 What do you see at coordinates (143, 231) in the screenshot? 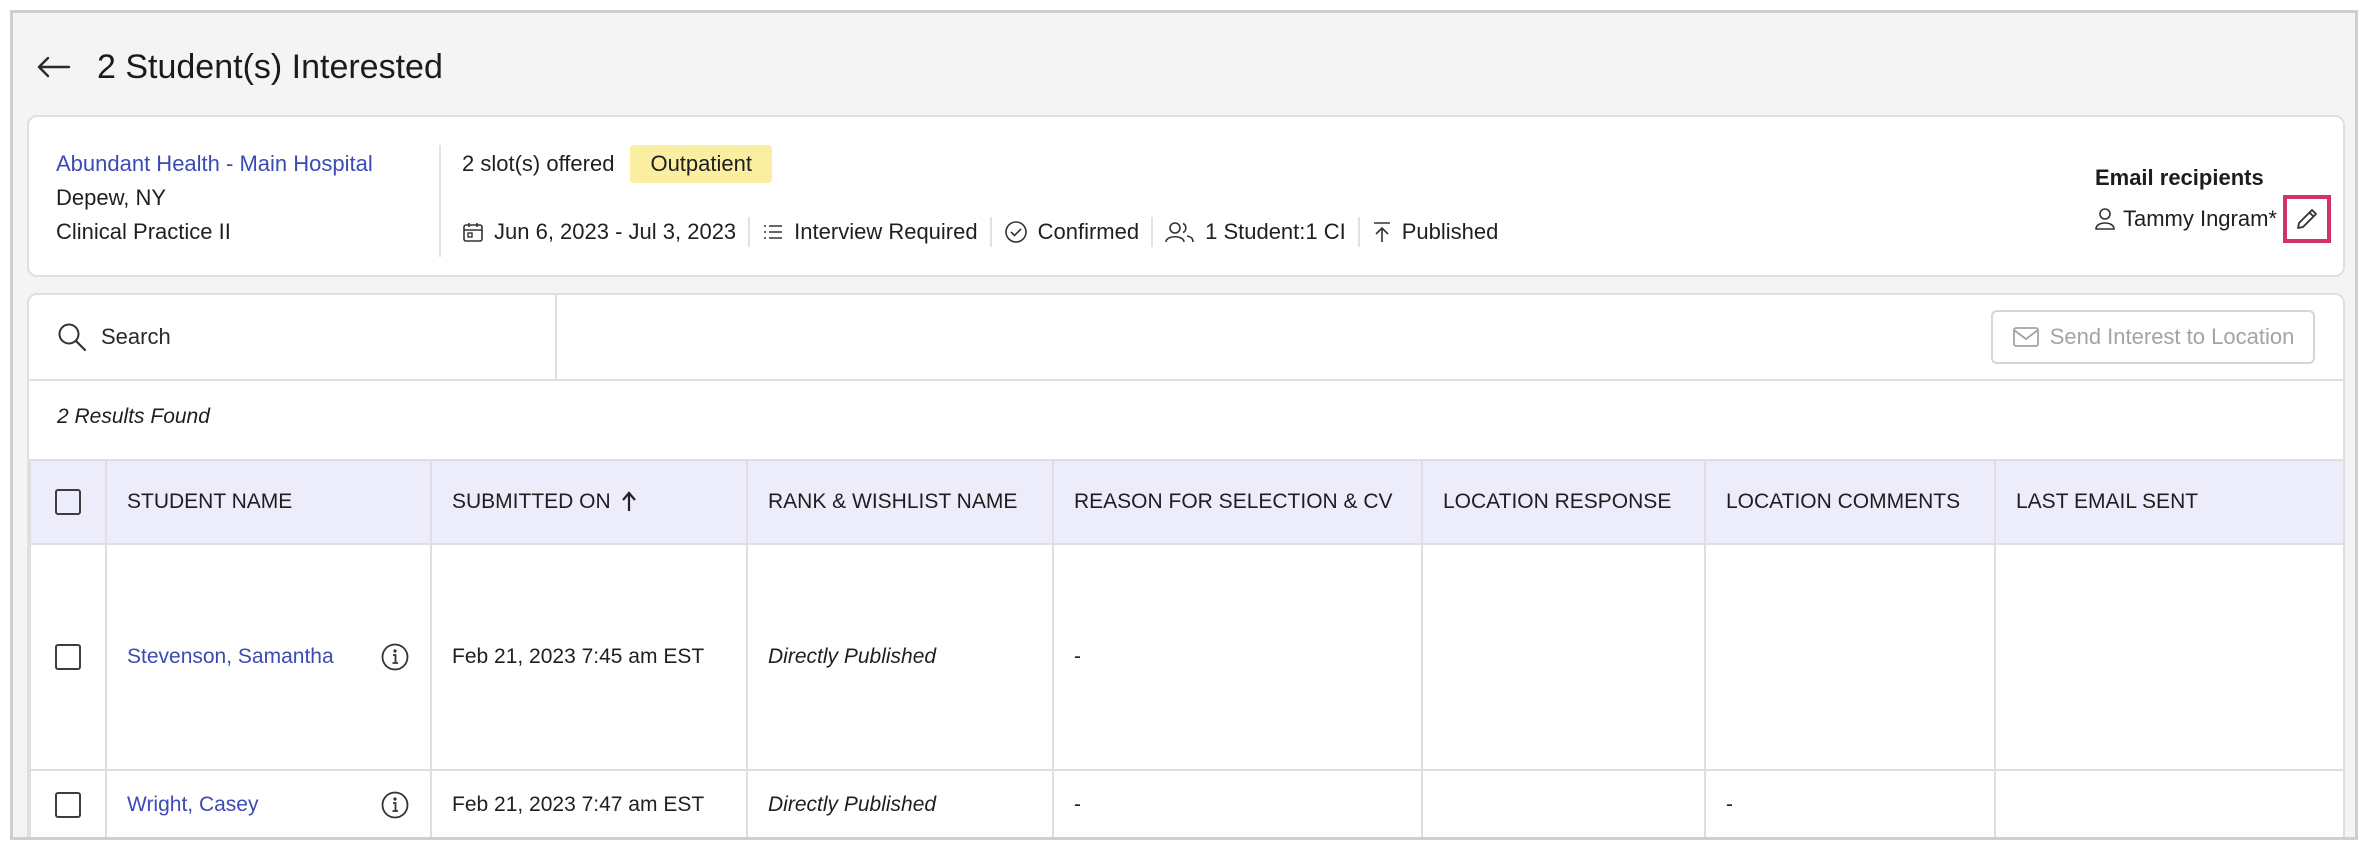
I see `program-name: Clinical Practice II` at bounding box center [143, 231].